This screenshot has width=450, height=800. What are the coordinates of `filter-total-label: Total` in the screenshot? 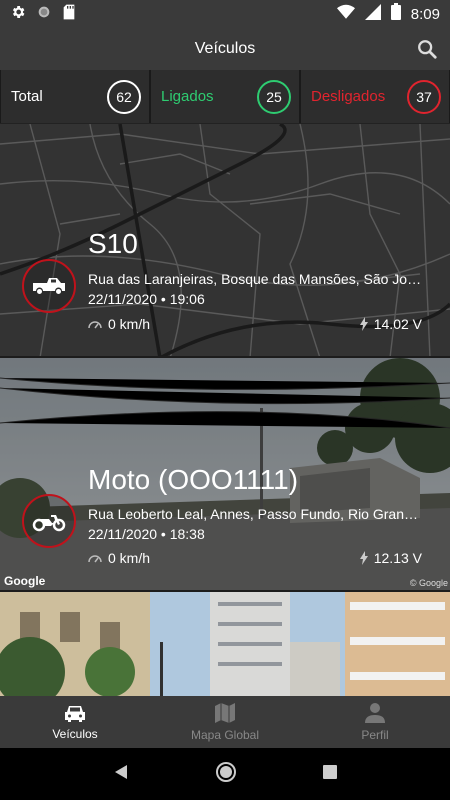 It's located at (27, 96).